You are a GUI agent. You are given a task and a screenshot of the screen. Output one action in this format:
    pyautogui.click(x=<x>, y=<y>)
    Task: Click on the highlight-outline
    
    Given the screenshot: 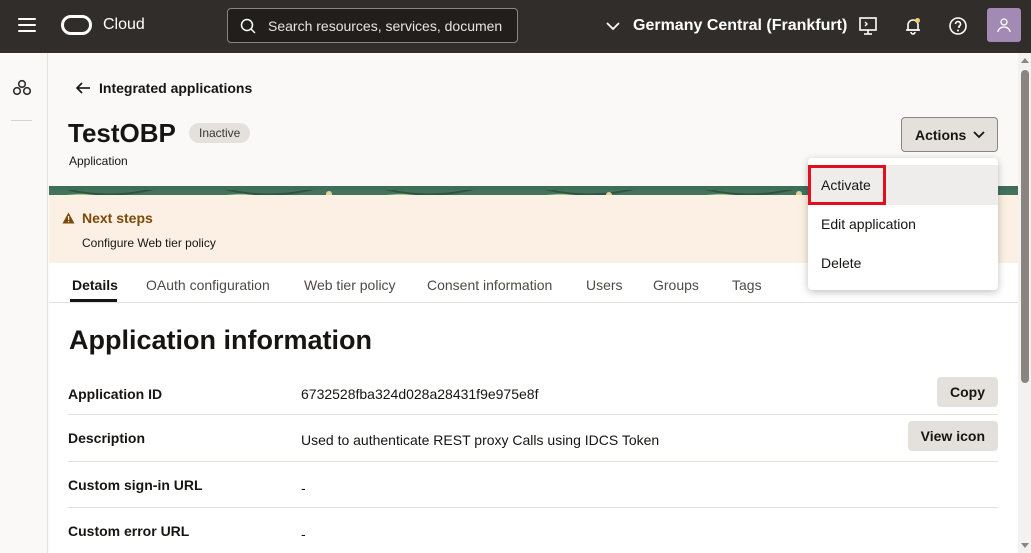 What is the action you would take?
    pyautogui.click(x=847, y=185)
    